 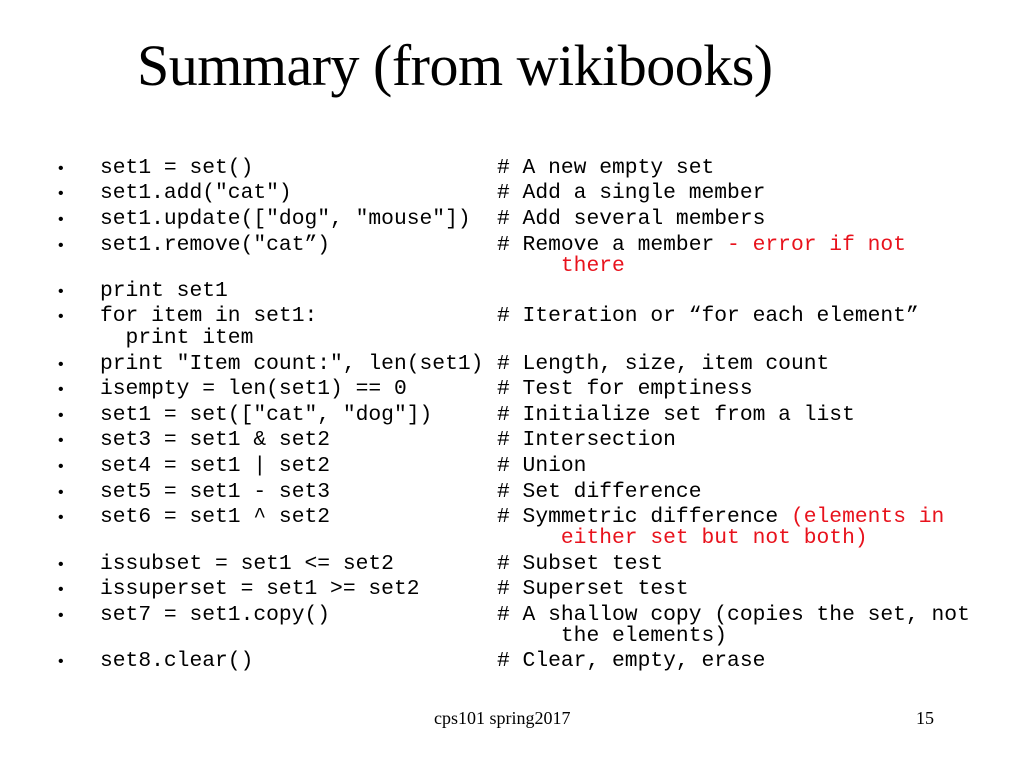 I want to click on comment-text: # Add a single member, so click(x=631, y=193).